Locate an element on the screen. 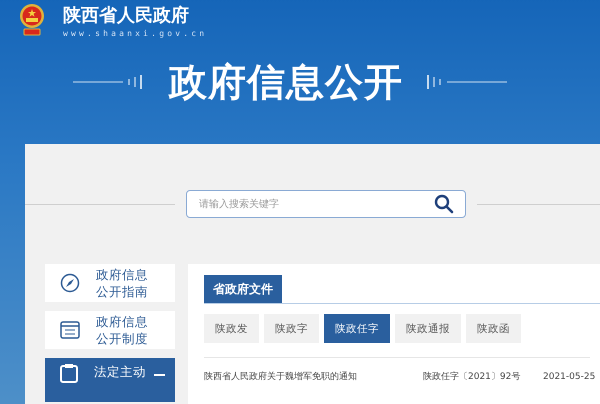  sidebar-item: 法定主动 is located at coordinates (110, 380).